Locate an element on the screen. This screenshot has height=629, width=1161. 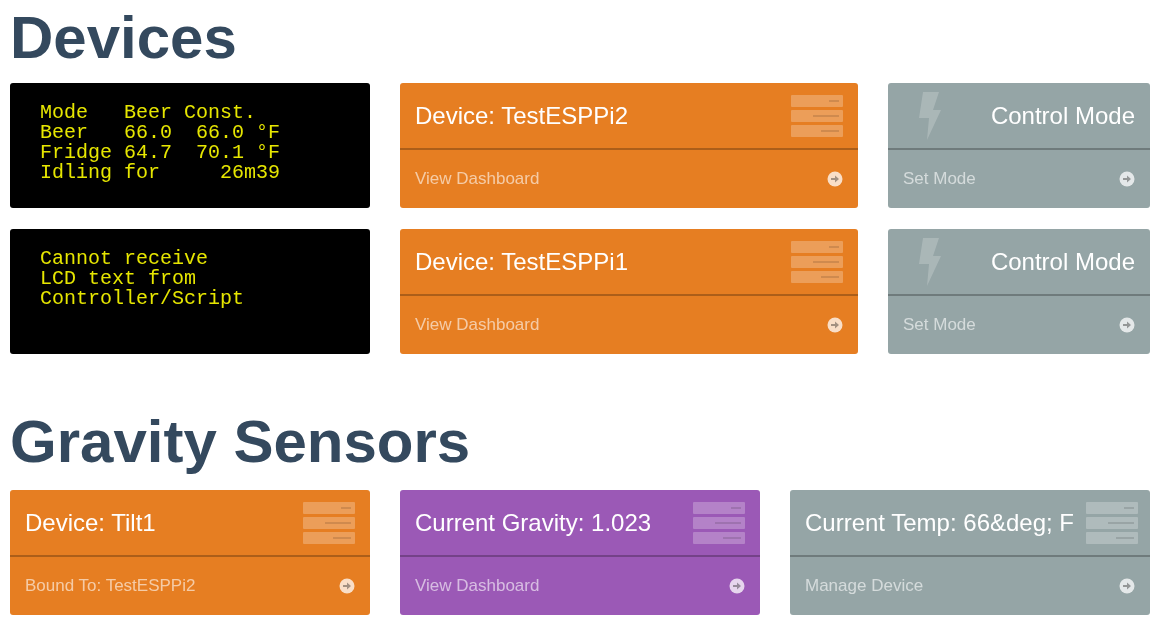
card-title: Device: Tilt1 is located at coordinates (90, 522).